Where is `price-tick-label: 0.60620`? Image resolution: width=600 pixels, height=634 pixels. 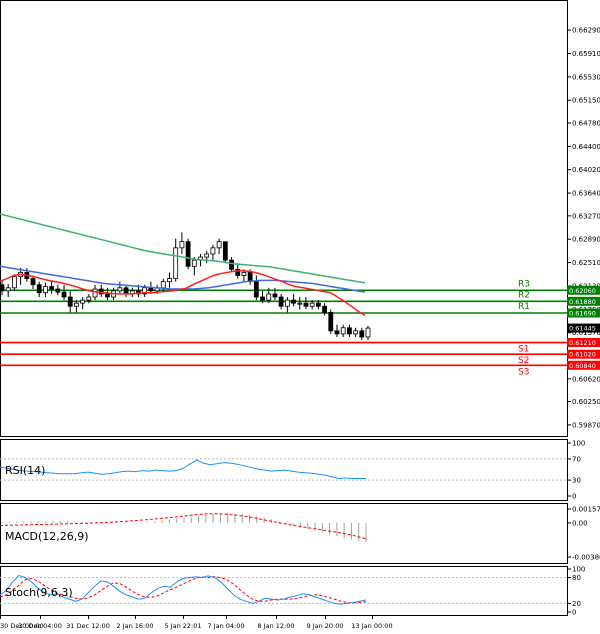 price-tick-label: 0.60620 is located at coordinates (586, 379).